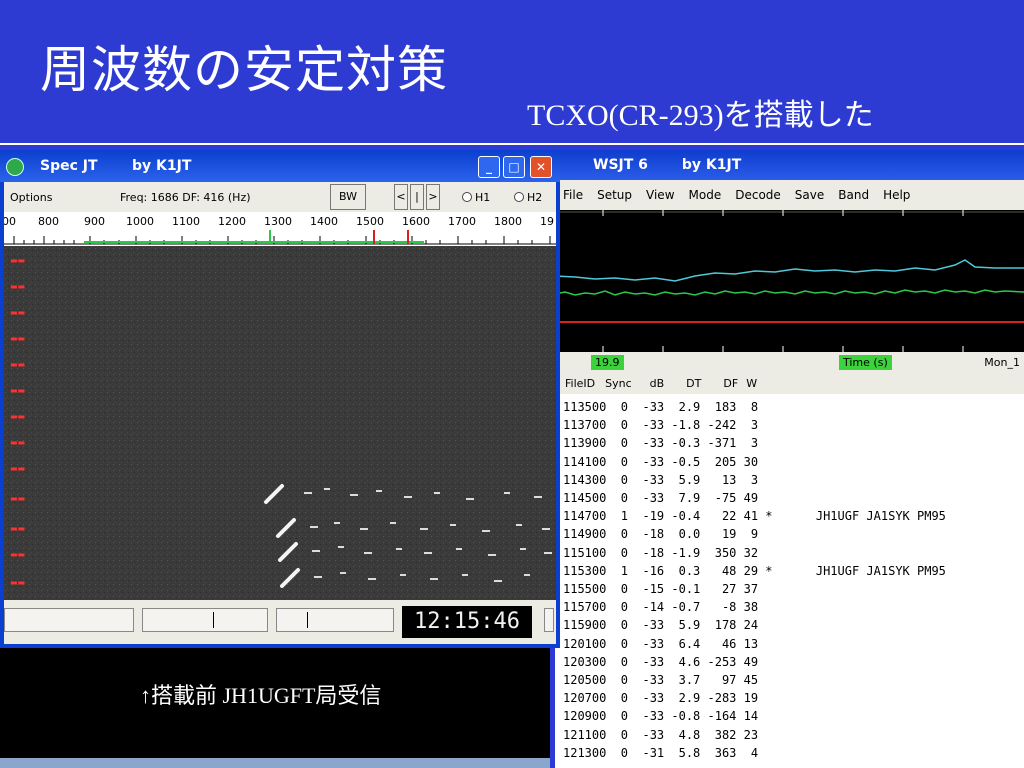 This screenshot has height=768, width=1024. What do you see at coordinates (620, 165) in the screenshot?
I see `wsjt-title: WSJT 6` at bounding box center [620, 165].